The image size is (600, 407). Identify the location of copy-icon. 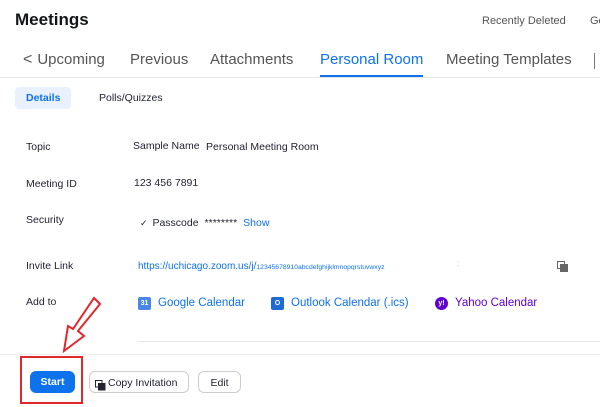
(563, 266).